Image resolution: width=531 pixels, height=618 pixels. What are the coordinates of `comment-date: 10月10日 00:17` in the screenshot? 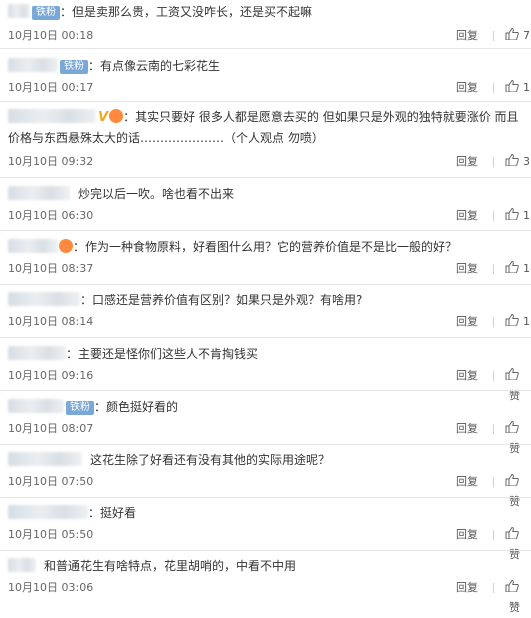 It's located at (51, 87).